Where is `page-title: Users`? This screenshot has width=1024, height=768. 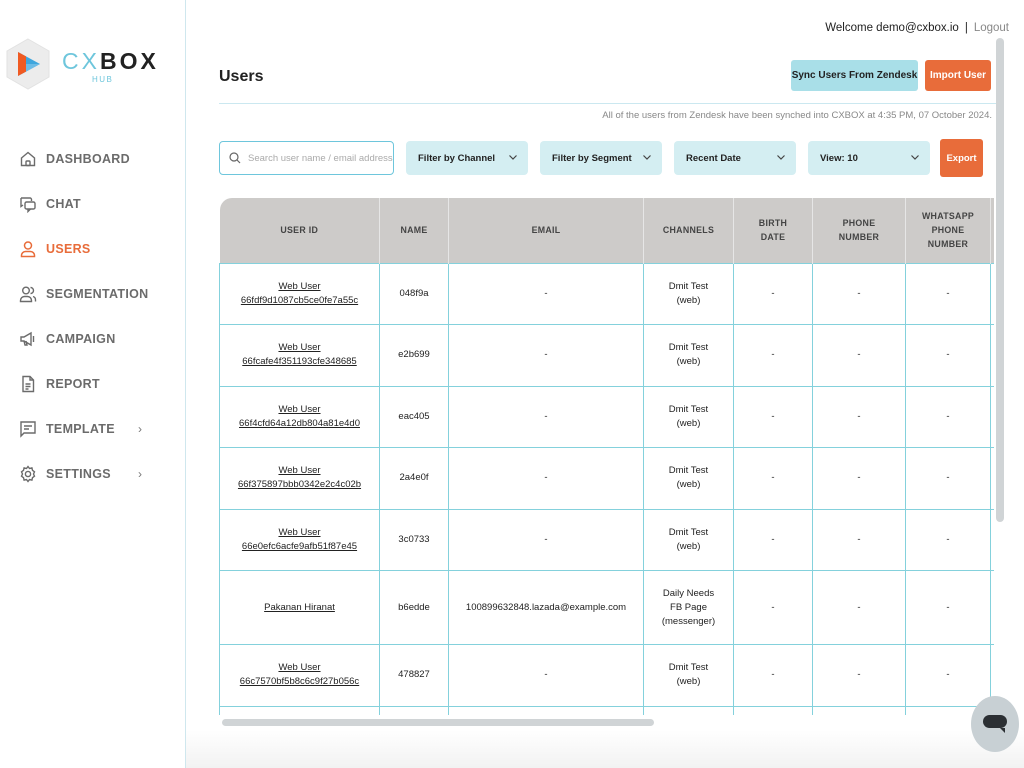 page-title: Users is located at coordinates (241, 76).